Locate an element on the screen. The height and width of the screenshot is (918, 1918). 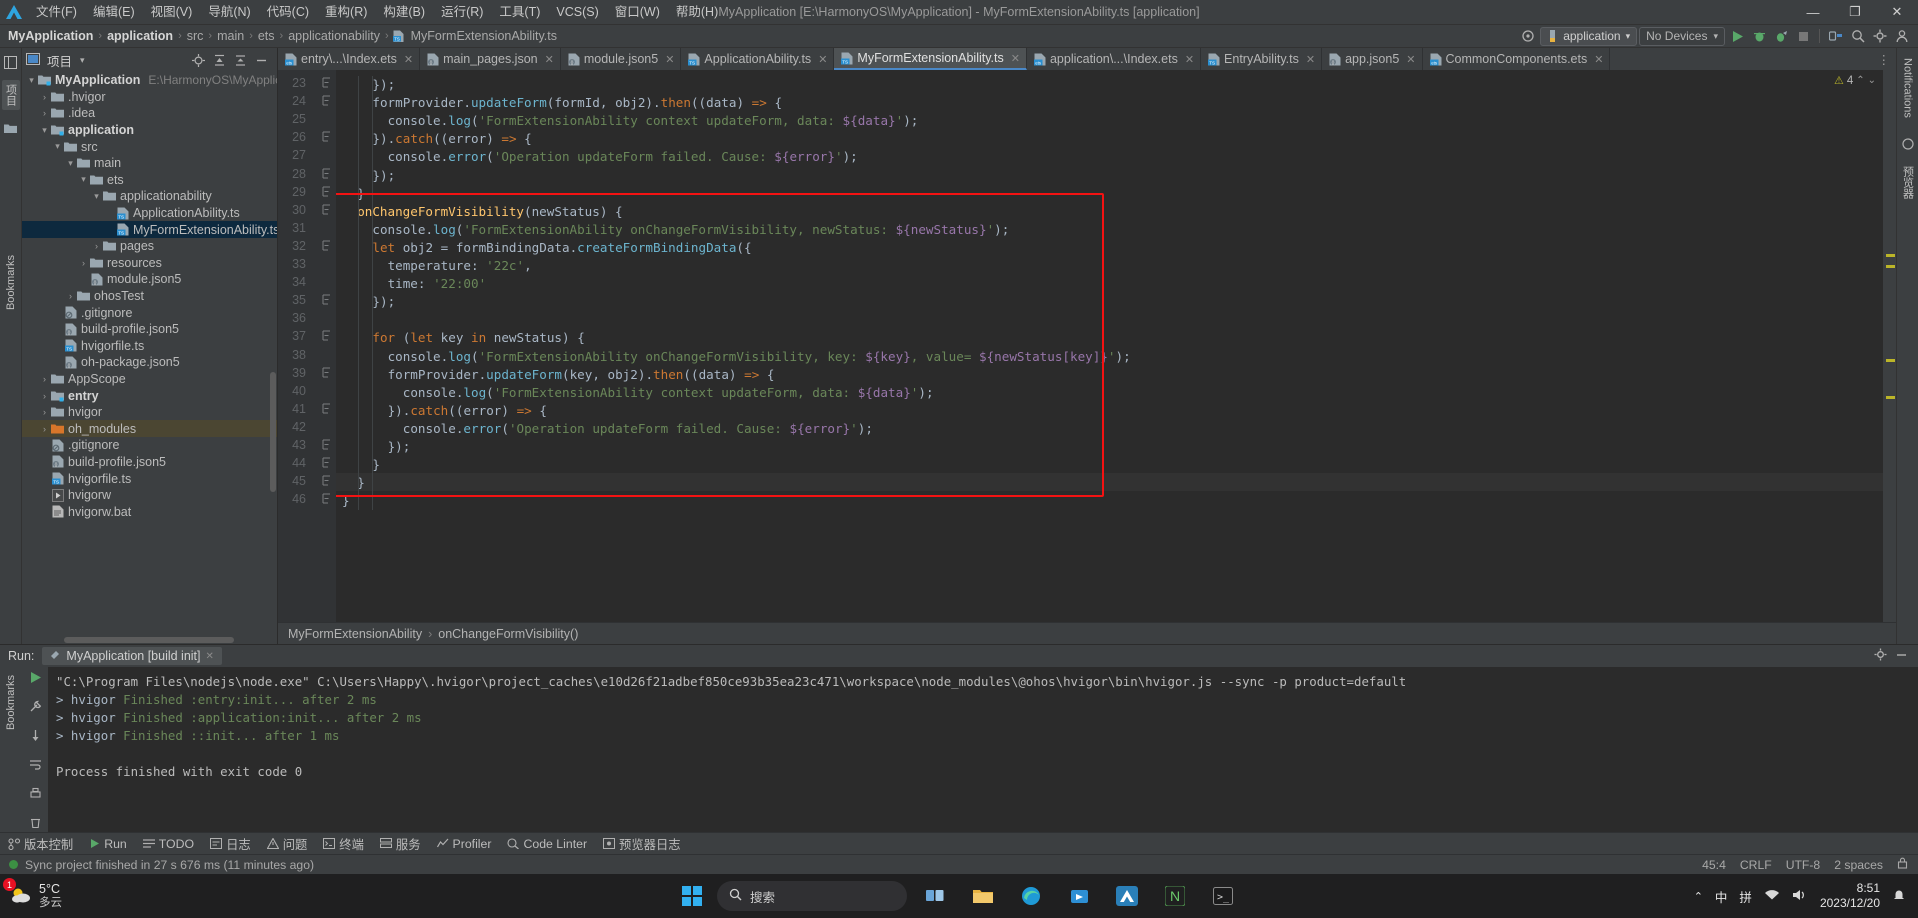
menu-window: 窗口(W) is located at coordinates (637, 12).